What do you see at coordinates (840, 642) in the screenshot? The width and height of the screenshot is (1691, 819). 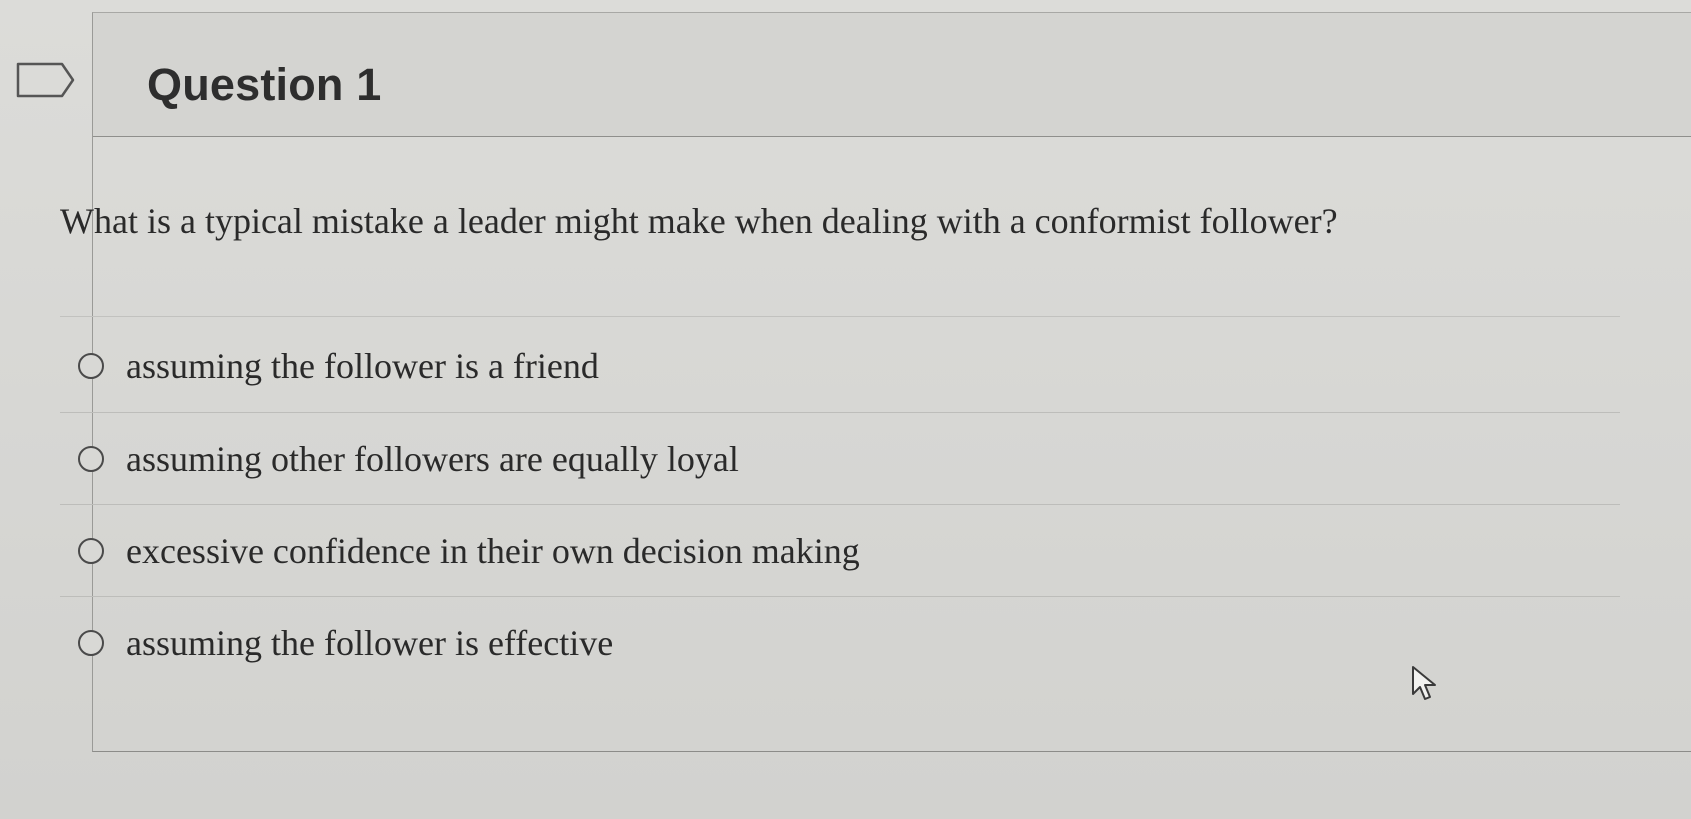 I see `answer-option: assuming the follower is effective` at bounding box center [840, 642].